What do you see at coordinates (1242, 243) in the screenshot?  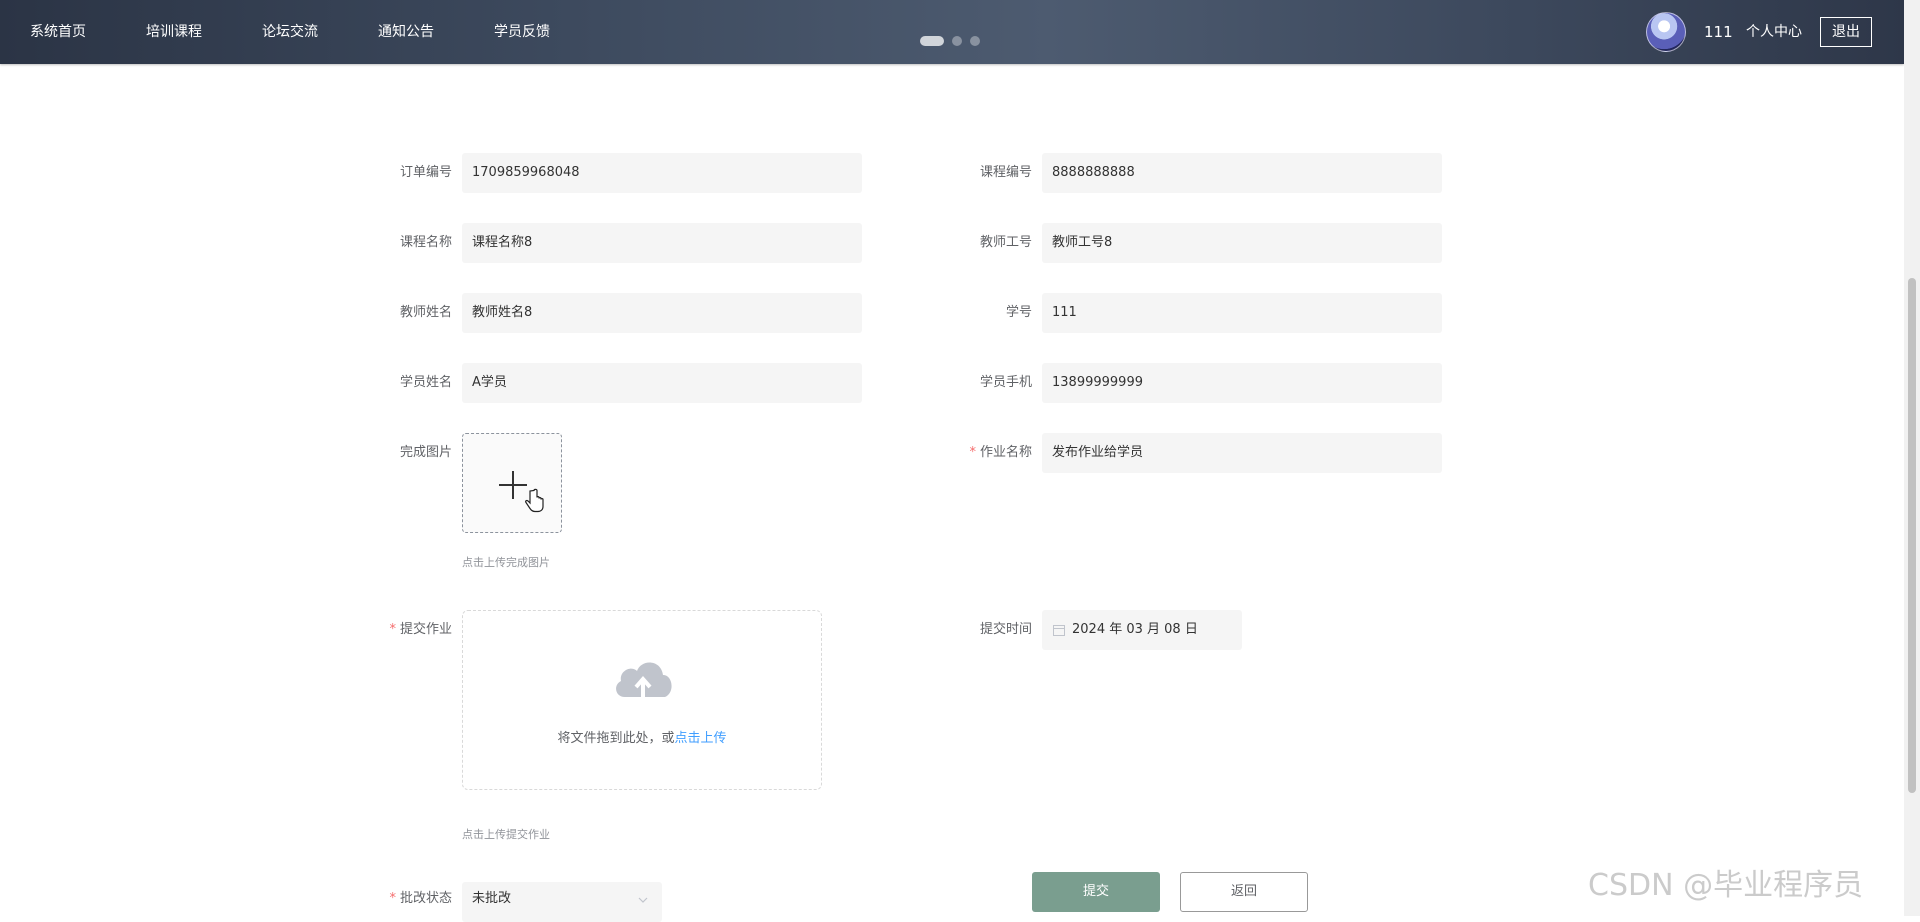 I see `teacher-id-field: 教师工号8` at bounding box center [1242, 243].